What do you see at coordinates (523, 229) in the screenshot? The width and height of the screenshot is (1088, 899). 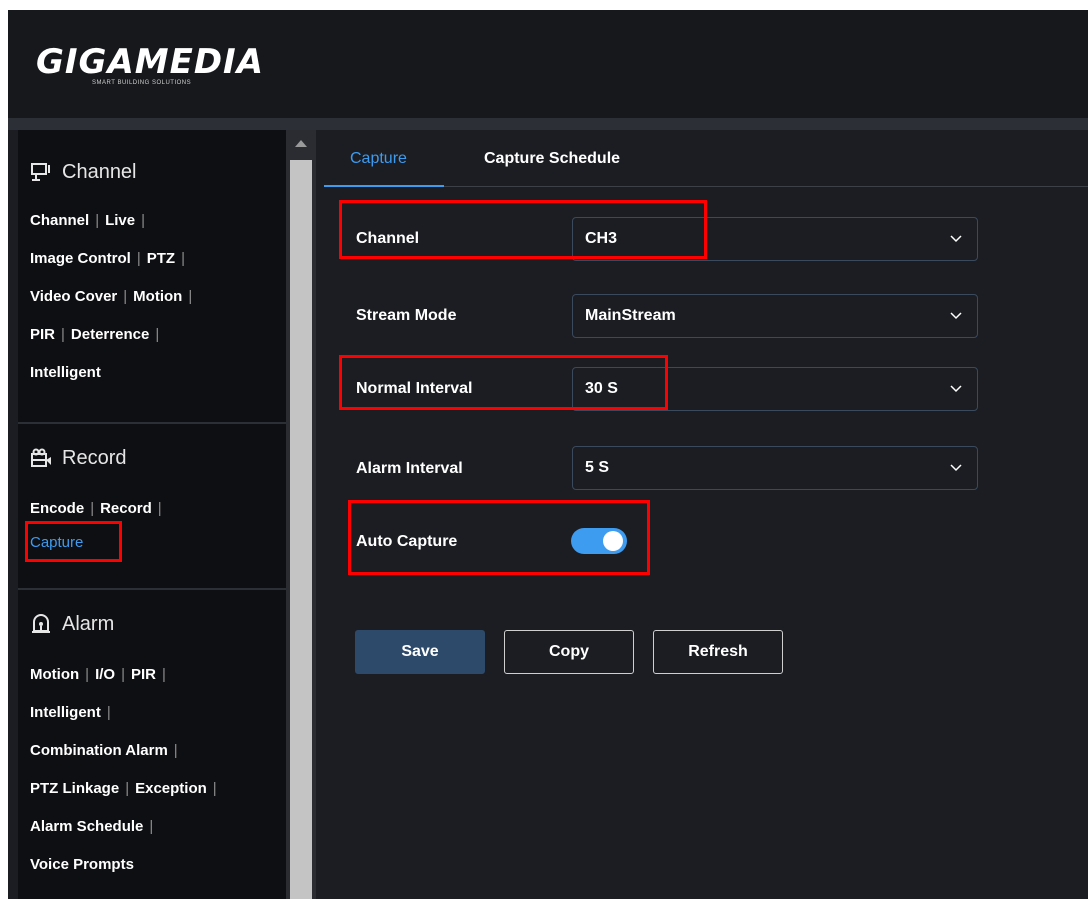 I see `highlight-channel` at bounding box center [523, 229].